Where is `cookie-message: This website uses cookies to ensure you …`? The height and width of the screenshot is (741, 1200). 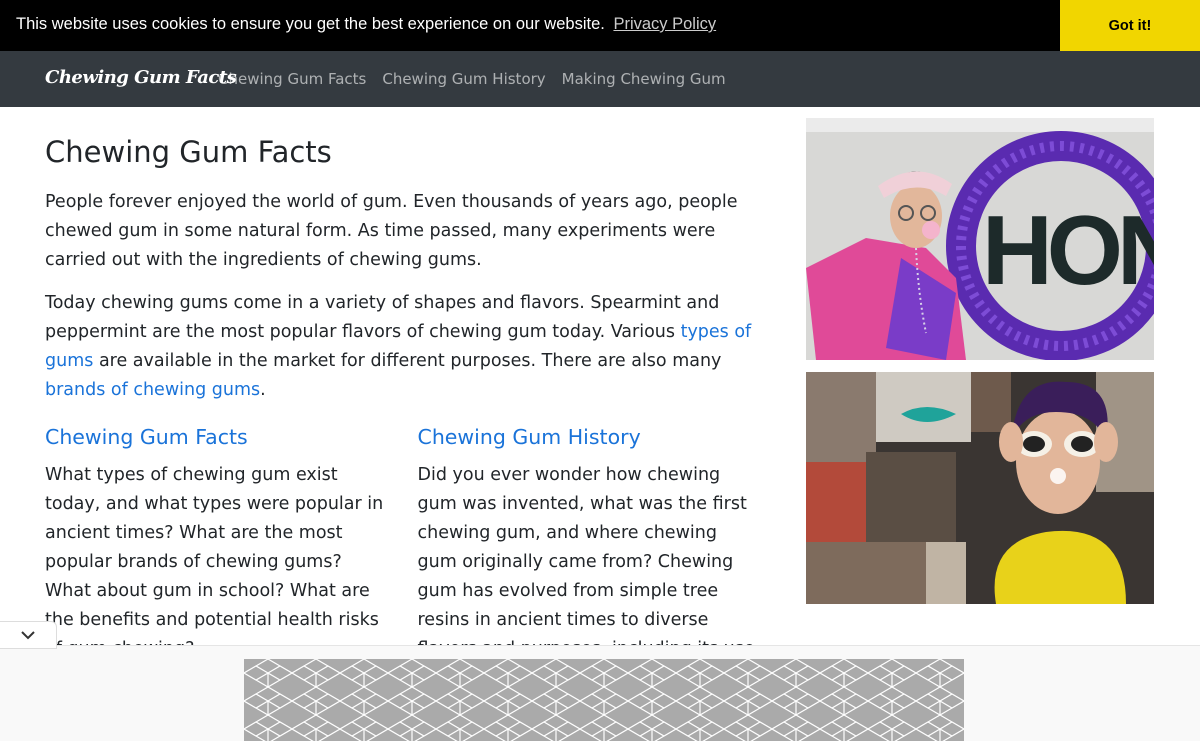
cookie-message: This website uses cookies to ensure you … is located at coordinates (366, 24).